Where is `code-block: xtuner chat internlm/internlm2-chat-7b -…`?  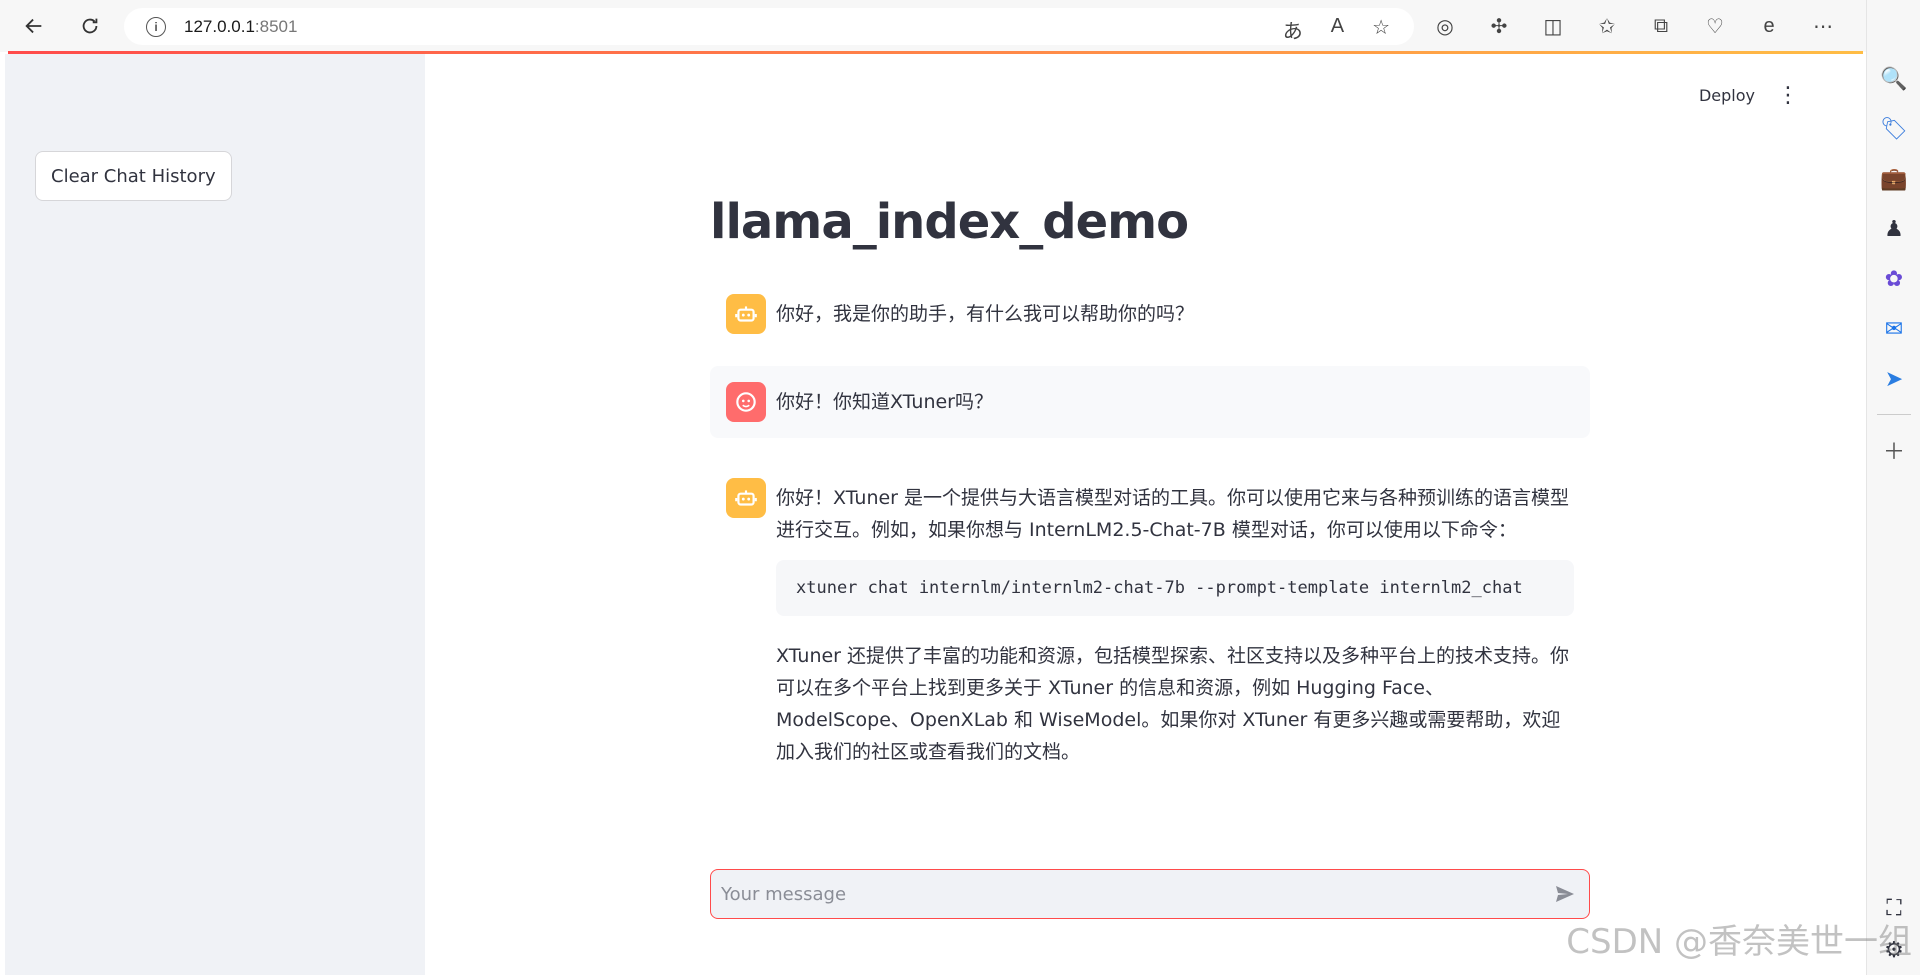 code-block: xtuner chat internlm/internlm2-chat-7b -… is located at coordinates (1175, 588).